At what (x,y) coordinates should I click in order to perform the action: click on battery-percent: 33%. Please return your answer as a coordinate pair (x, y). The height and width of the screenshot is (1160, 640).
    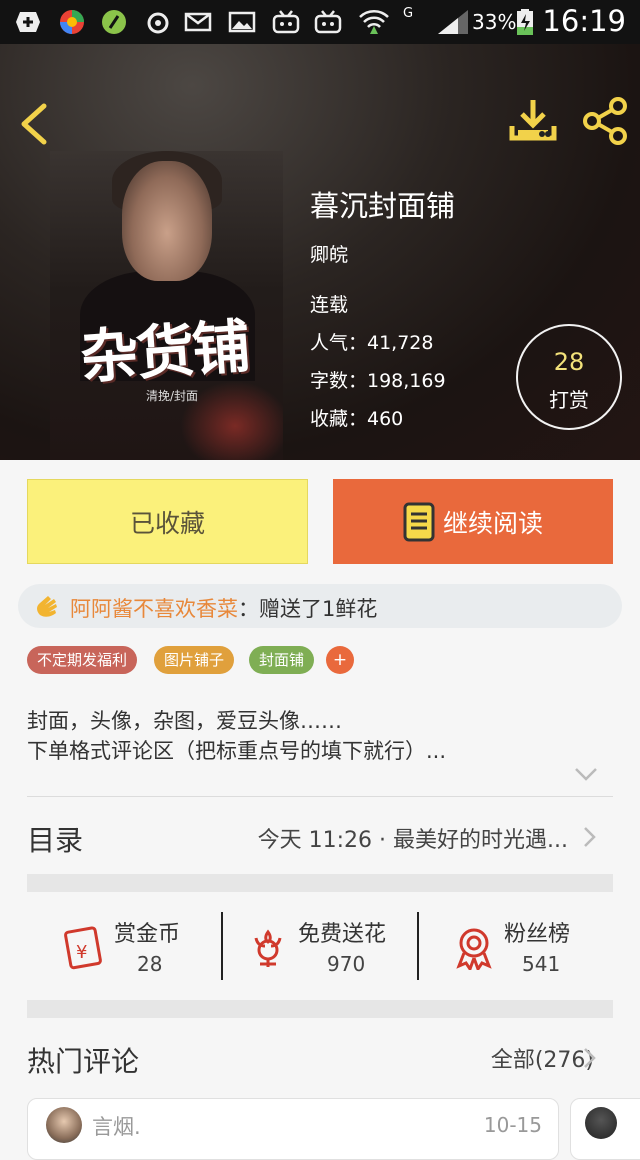
    Looking at the image, I should click on (494, 22).